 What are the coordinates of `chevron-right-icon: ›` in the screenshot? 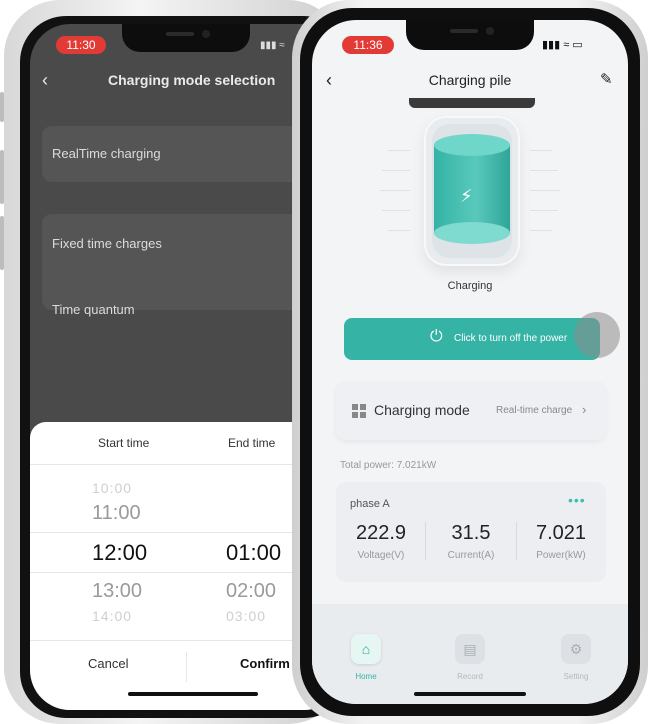 It's located at (584, 409).